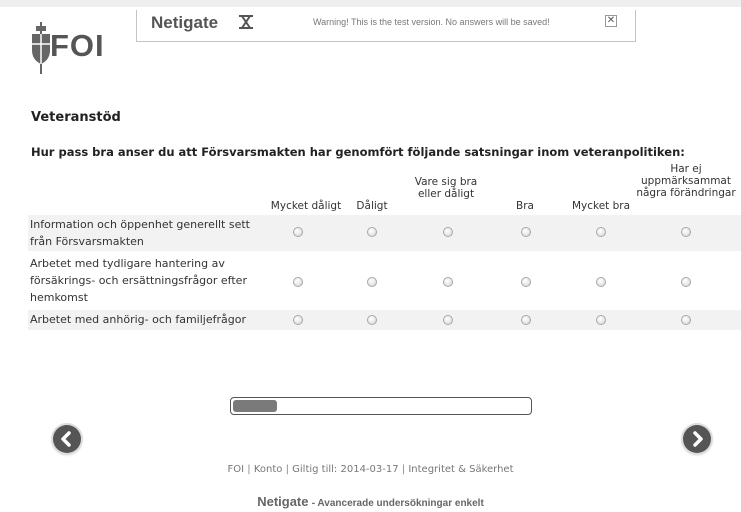 Image resolution: width=741 pixels, height=512 pixels. I want to click on footer-link-foi: FOI, so click(236, 469).